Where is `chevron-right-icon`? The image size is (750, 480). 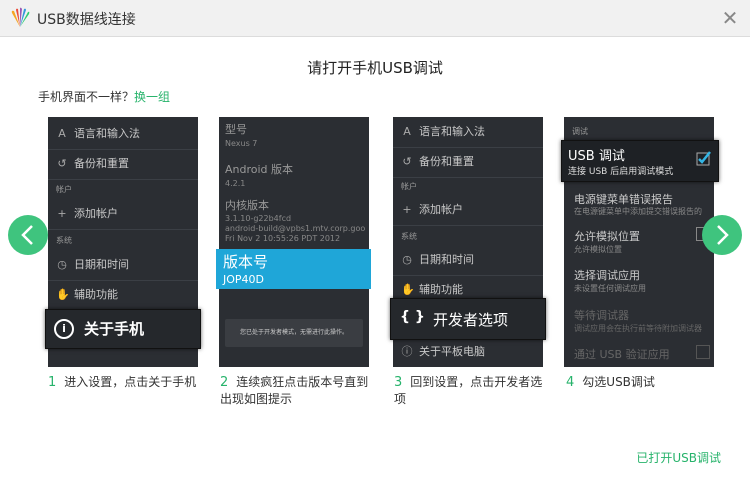
chevron-right-icon is located at coordinates (723, 235).